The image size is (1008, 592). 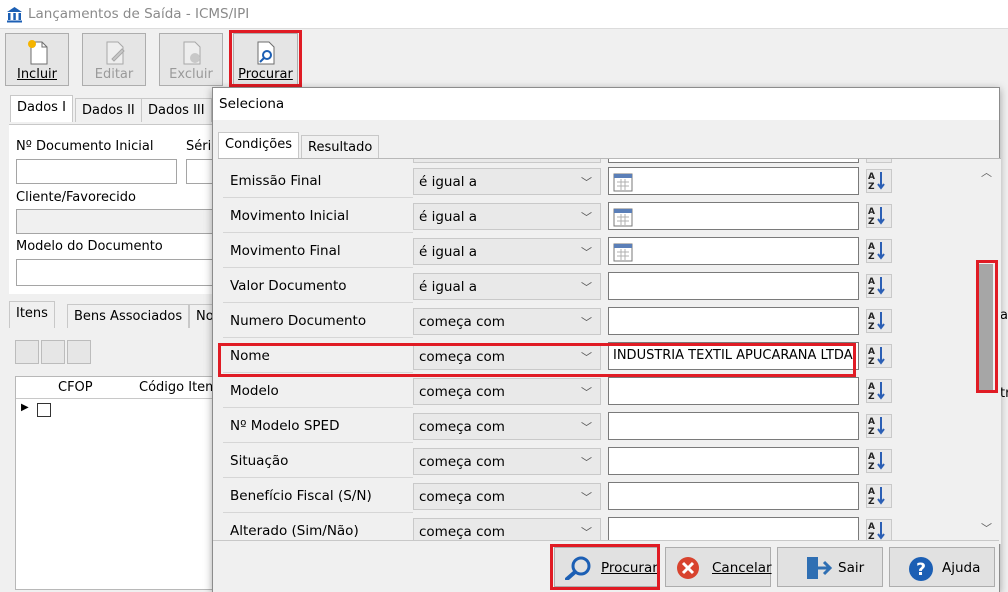 What do you see at coordinates (340, 146) in the screenshot?
I see `tab-resultado: Resultado` at bounding box center [340, 146].